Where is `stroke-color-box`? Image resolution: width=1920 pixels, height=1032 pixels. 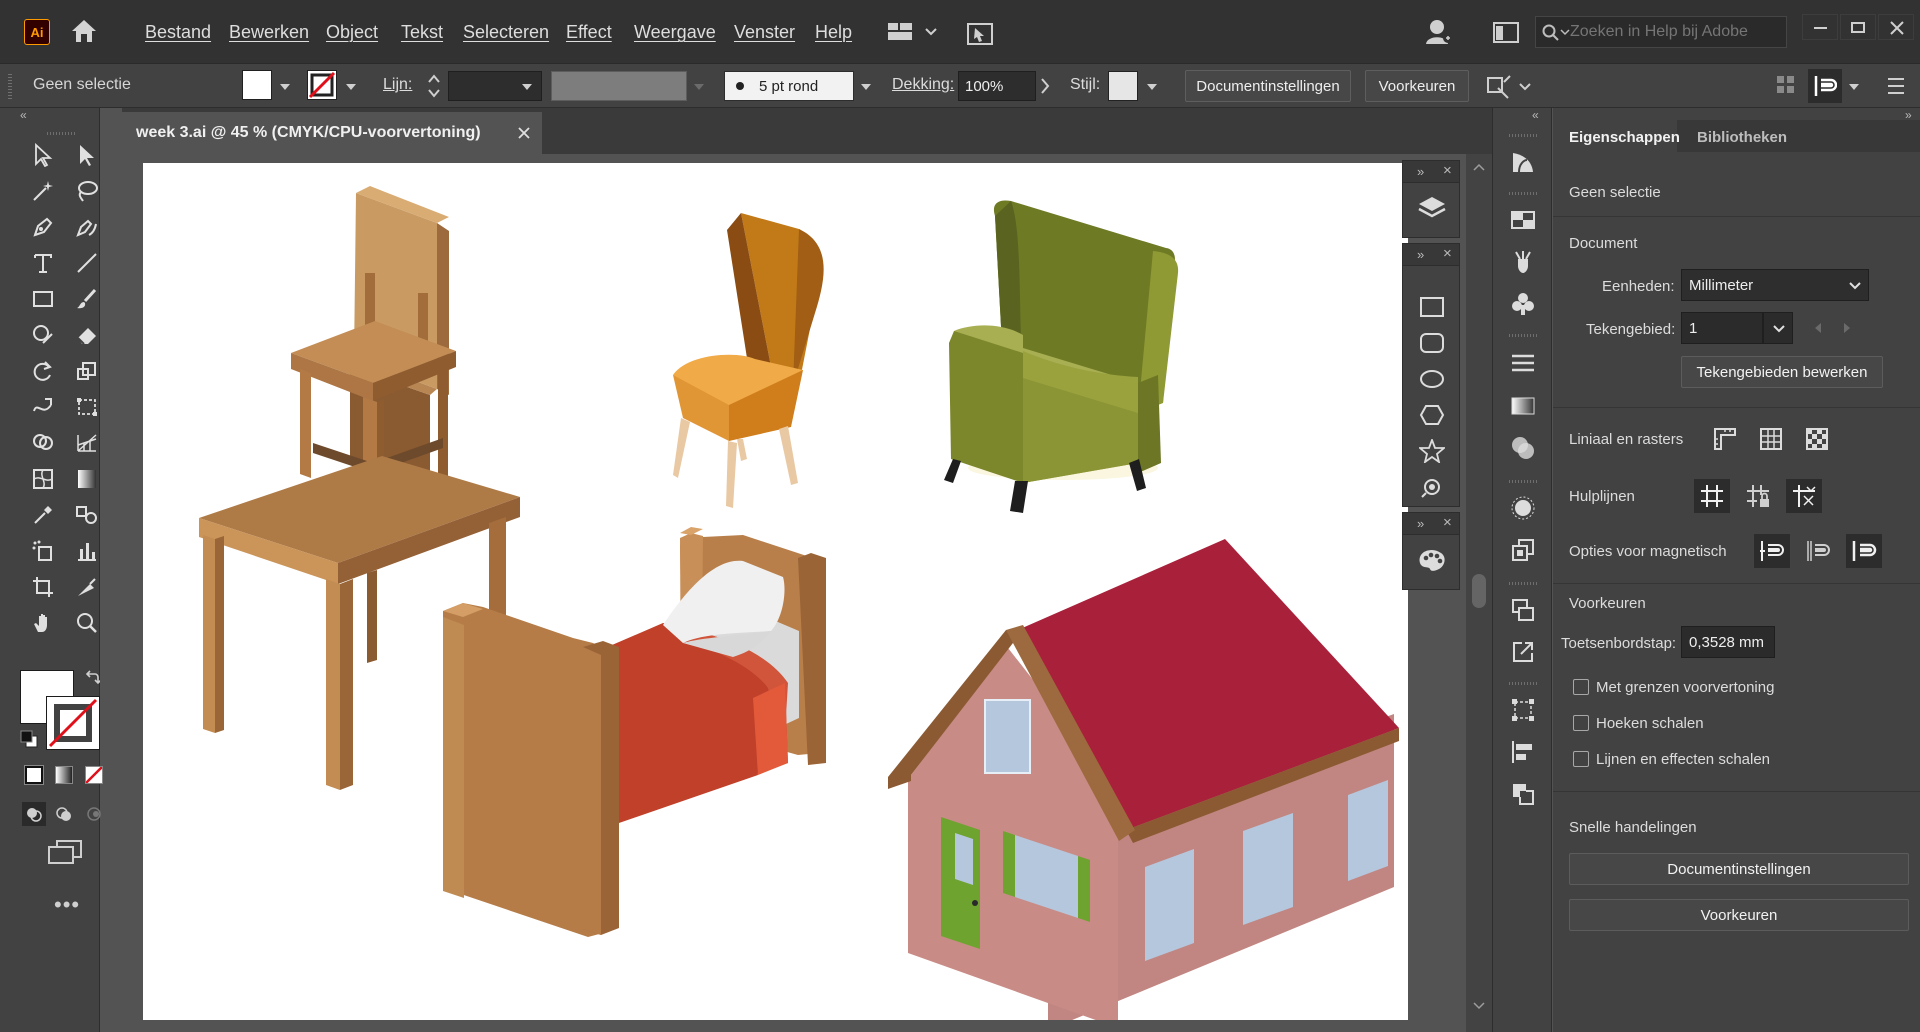
stroke-color-box is located at coordinates (73, 723).